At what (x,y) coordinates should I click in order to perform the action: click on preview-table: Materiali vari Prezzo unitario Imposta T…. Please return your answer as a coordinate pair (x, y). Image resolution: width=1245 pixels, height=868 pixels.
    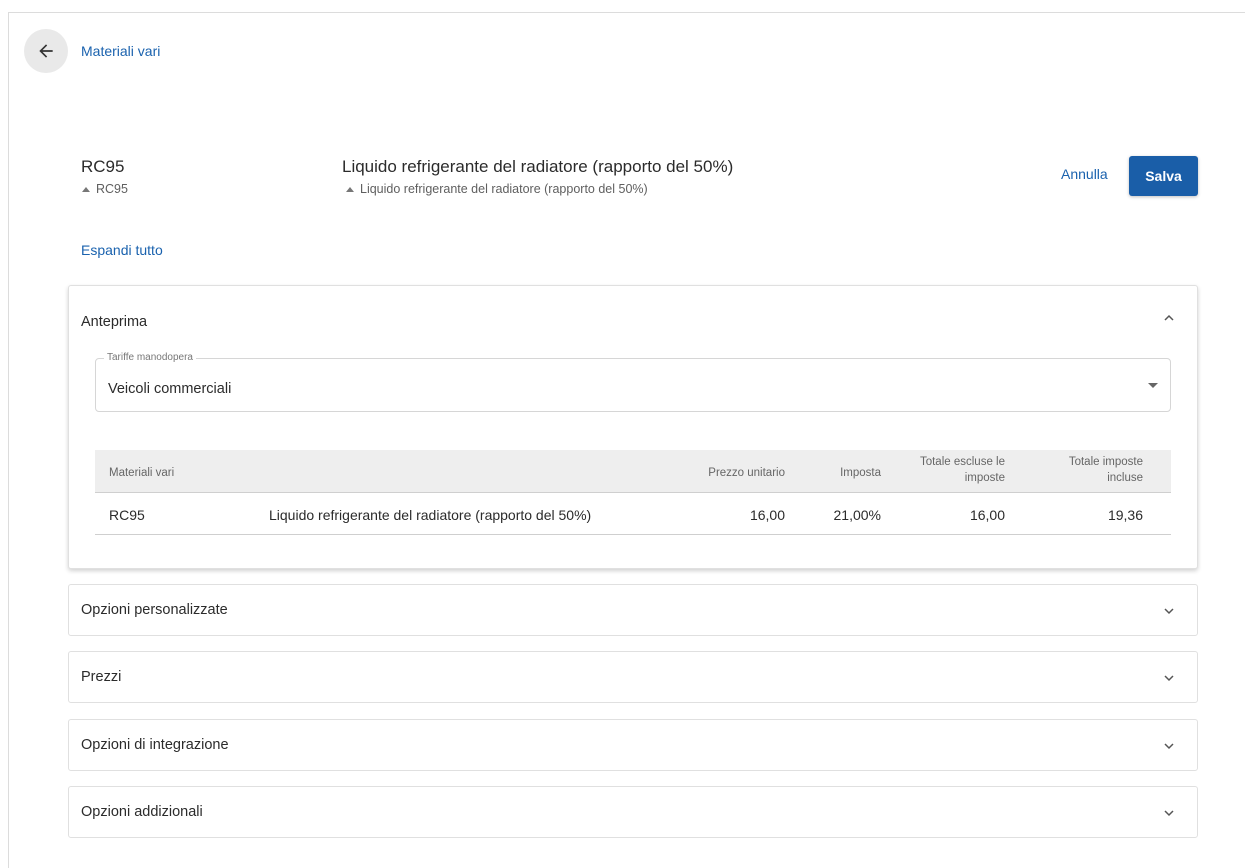
    Looking at the image, I should click on (633, 492).